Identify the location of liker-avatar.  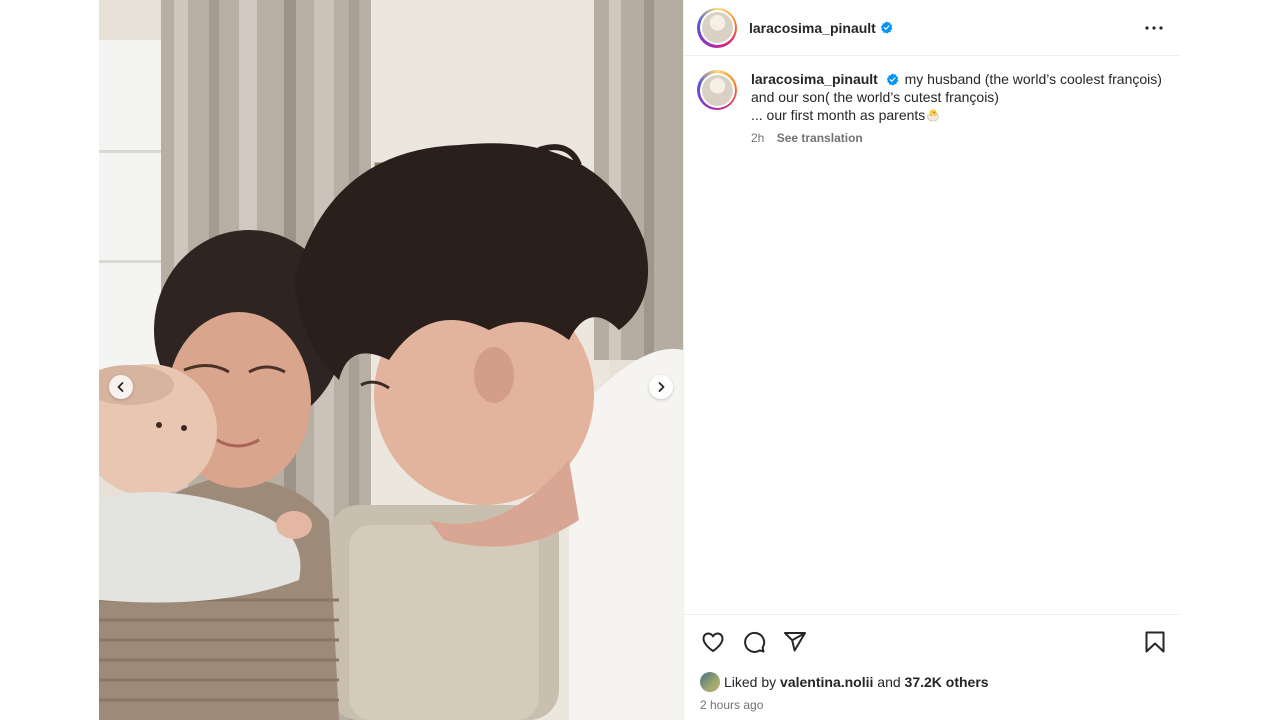
(710, 682).